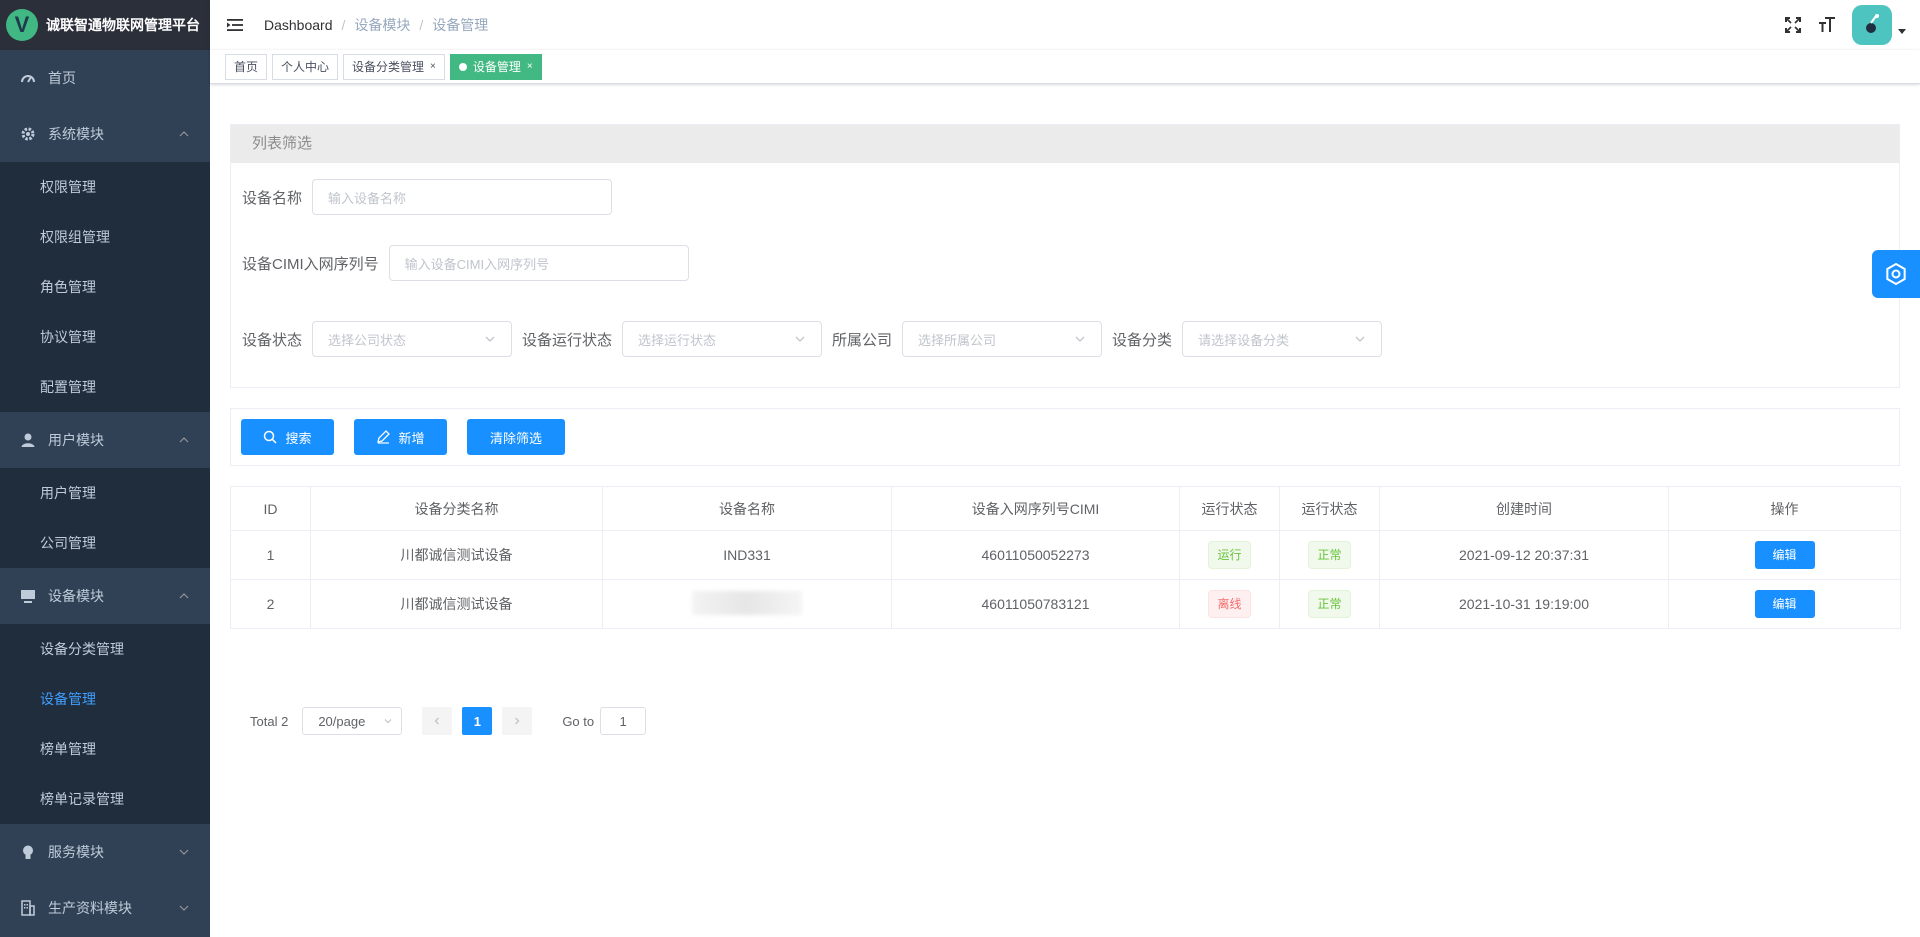  What do you see at coordinates (105, 337) in the screenshot?
I see `sidebar-item-protocol: 协议管理` at bounding box center [105, 337].